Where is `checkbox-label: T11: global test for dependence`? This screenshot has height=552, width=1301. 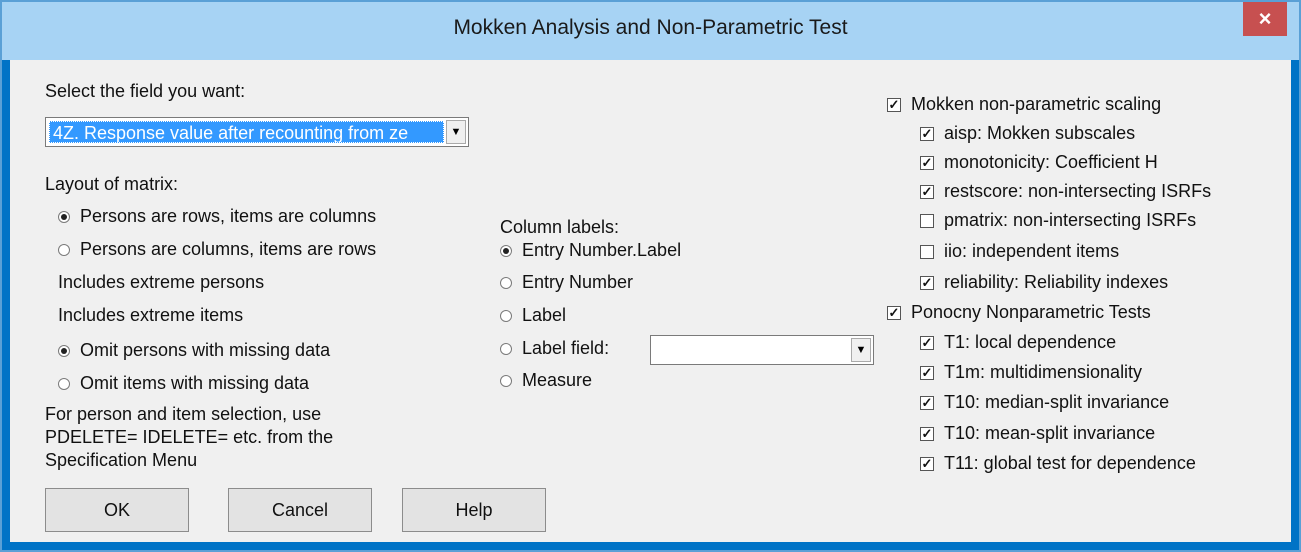 checkbox-label: T11: global test for dependence is located at coordinates (1070, 463).